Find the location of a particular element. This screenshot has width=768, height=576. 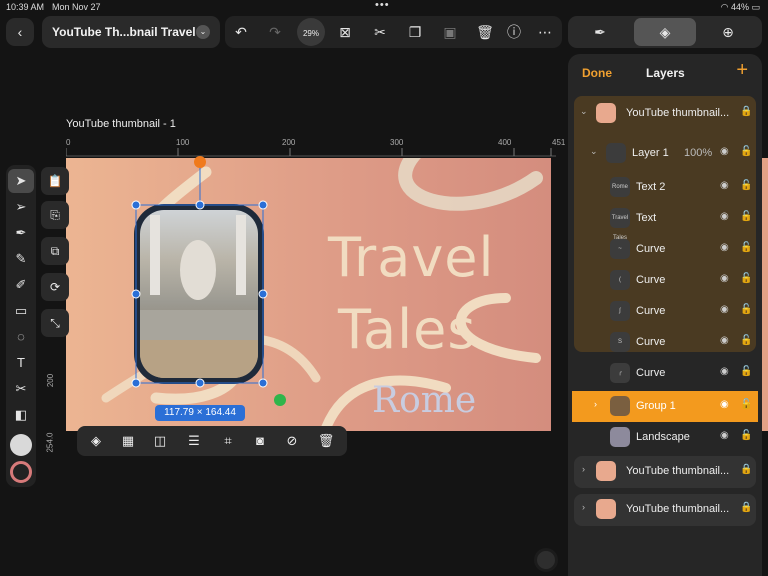

mask-icon: ◙ is located at coordinates (260, 441).